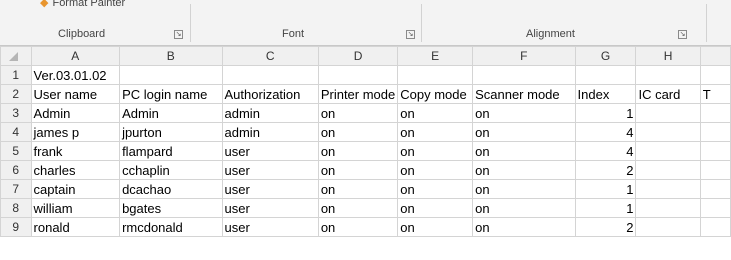 Image resolution: width=731 pixels, height=260 pixels. I want to click on column-header: A, so click(75, 56).